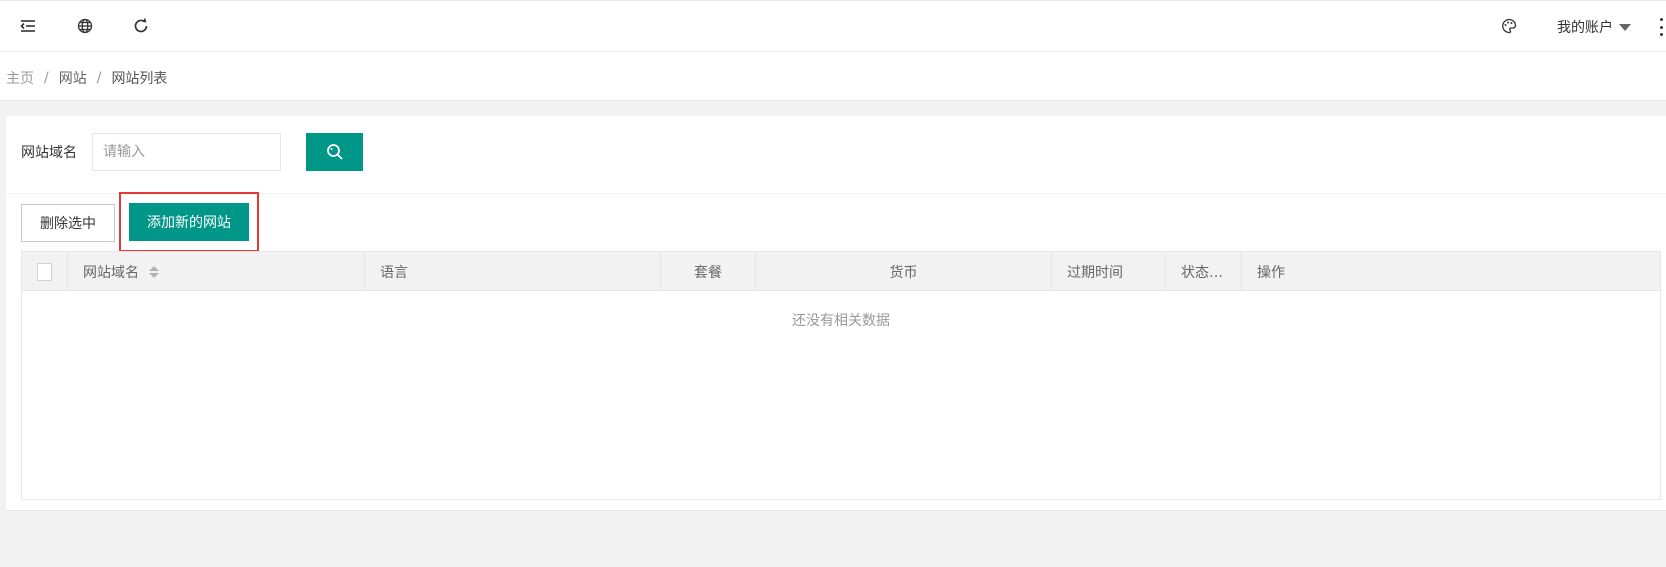  I want to click on column-header-plan: 套餐, so click(708, 271).